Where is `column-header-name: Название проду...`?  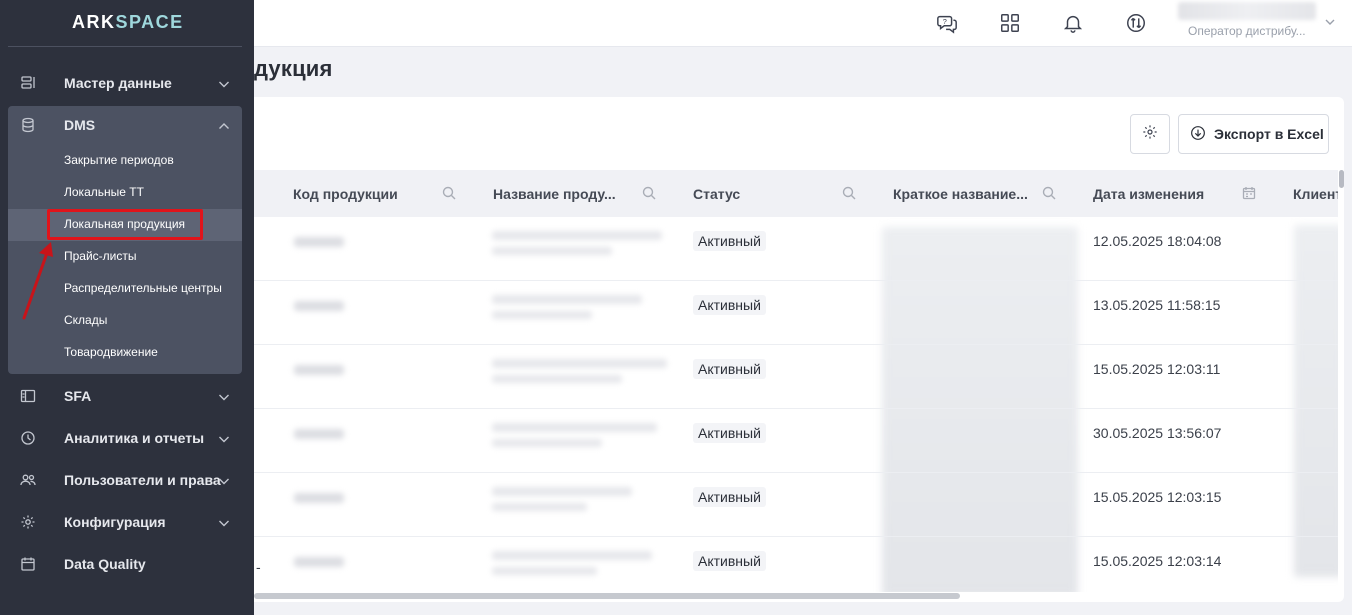
column-header-name: Название проду... is located at coordinates (554, 193).